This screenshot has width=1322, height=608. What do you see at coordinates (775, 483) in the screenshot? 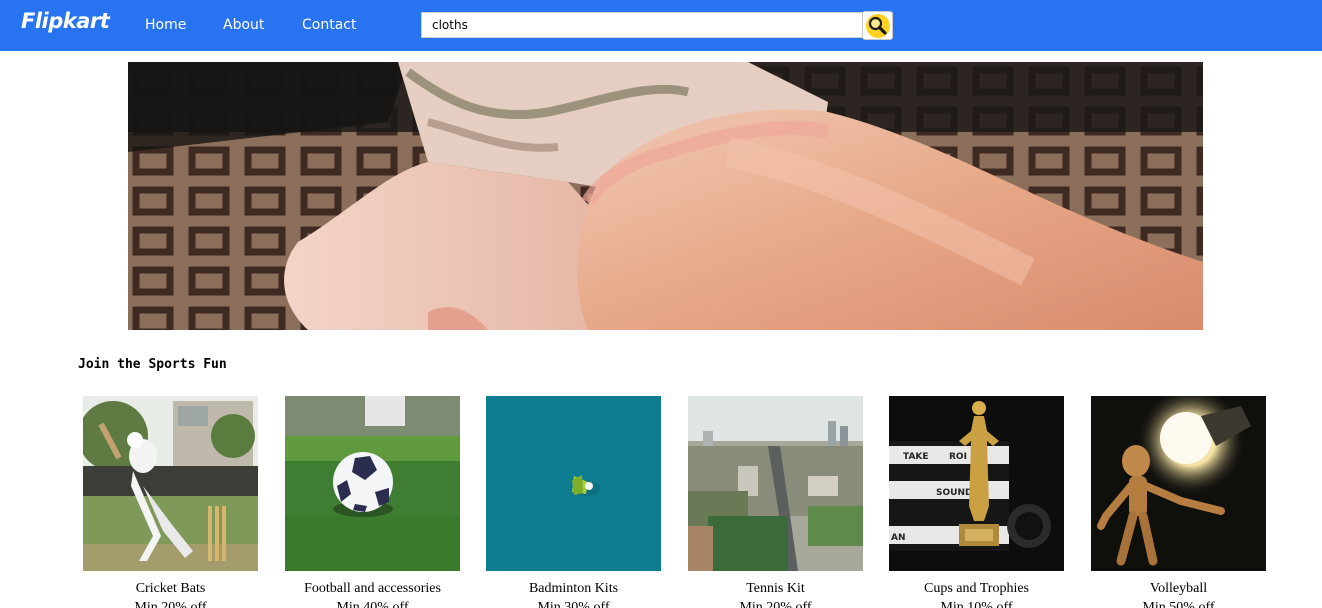
I see `tennis-image` at bounding box center [775, 483].